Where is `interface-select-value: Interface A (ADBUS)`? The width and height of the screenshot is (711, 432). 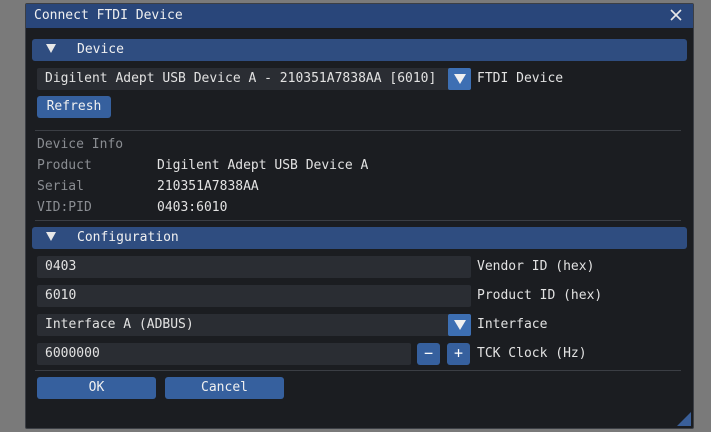
interface-select-value: Interface A (ADBUS) is located at coordinates (119, 324).